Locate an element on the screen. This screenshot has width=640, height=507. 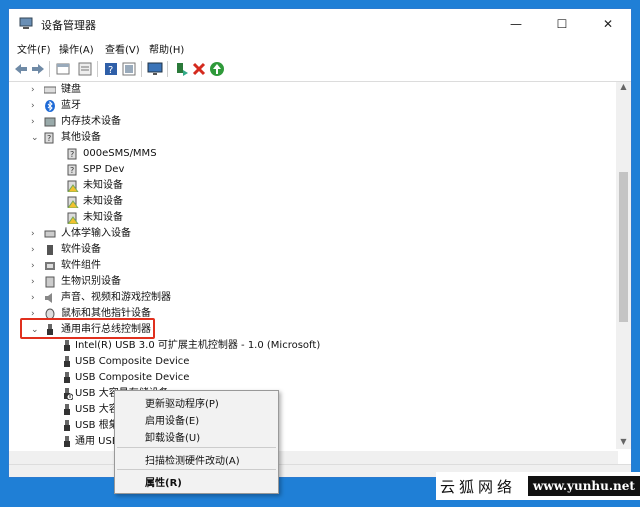
list-view-icon is located at coordinates (85, 69).